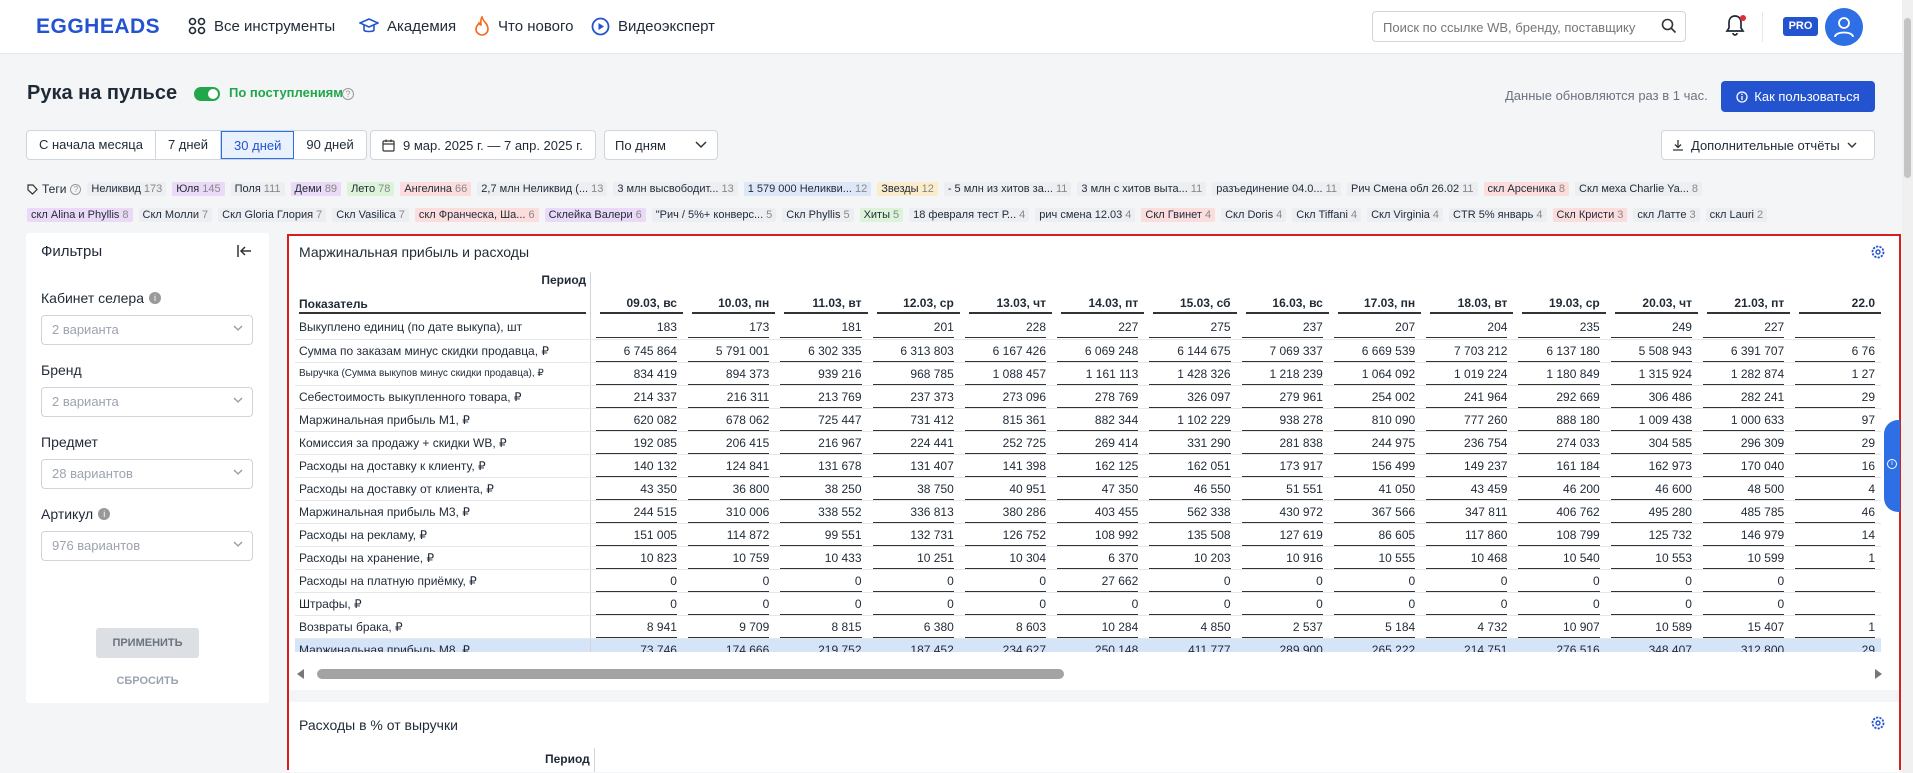 This screenshot has height=773, width=1913. What do you see at coordinates (329, 145) in the screenshot?
I see `range-90-days: 90 дней` at bounding box center [329, 145].